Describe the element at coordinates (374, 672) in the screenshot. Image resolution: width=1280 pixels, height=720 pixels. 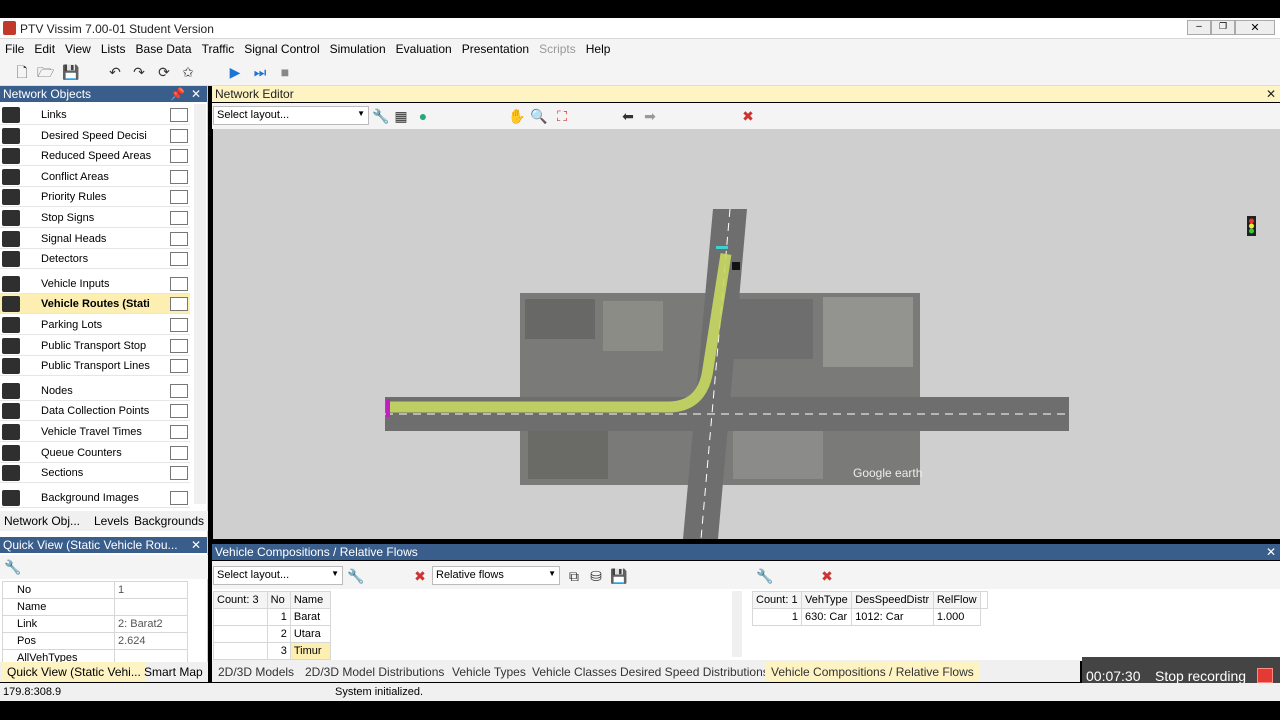
I see `tab-2d3d-distributions: 2D/3D Model Distributions` at that location.